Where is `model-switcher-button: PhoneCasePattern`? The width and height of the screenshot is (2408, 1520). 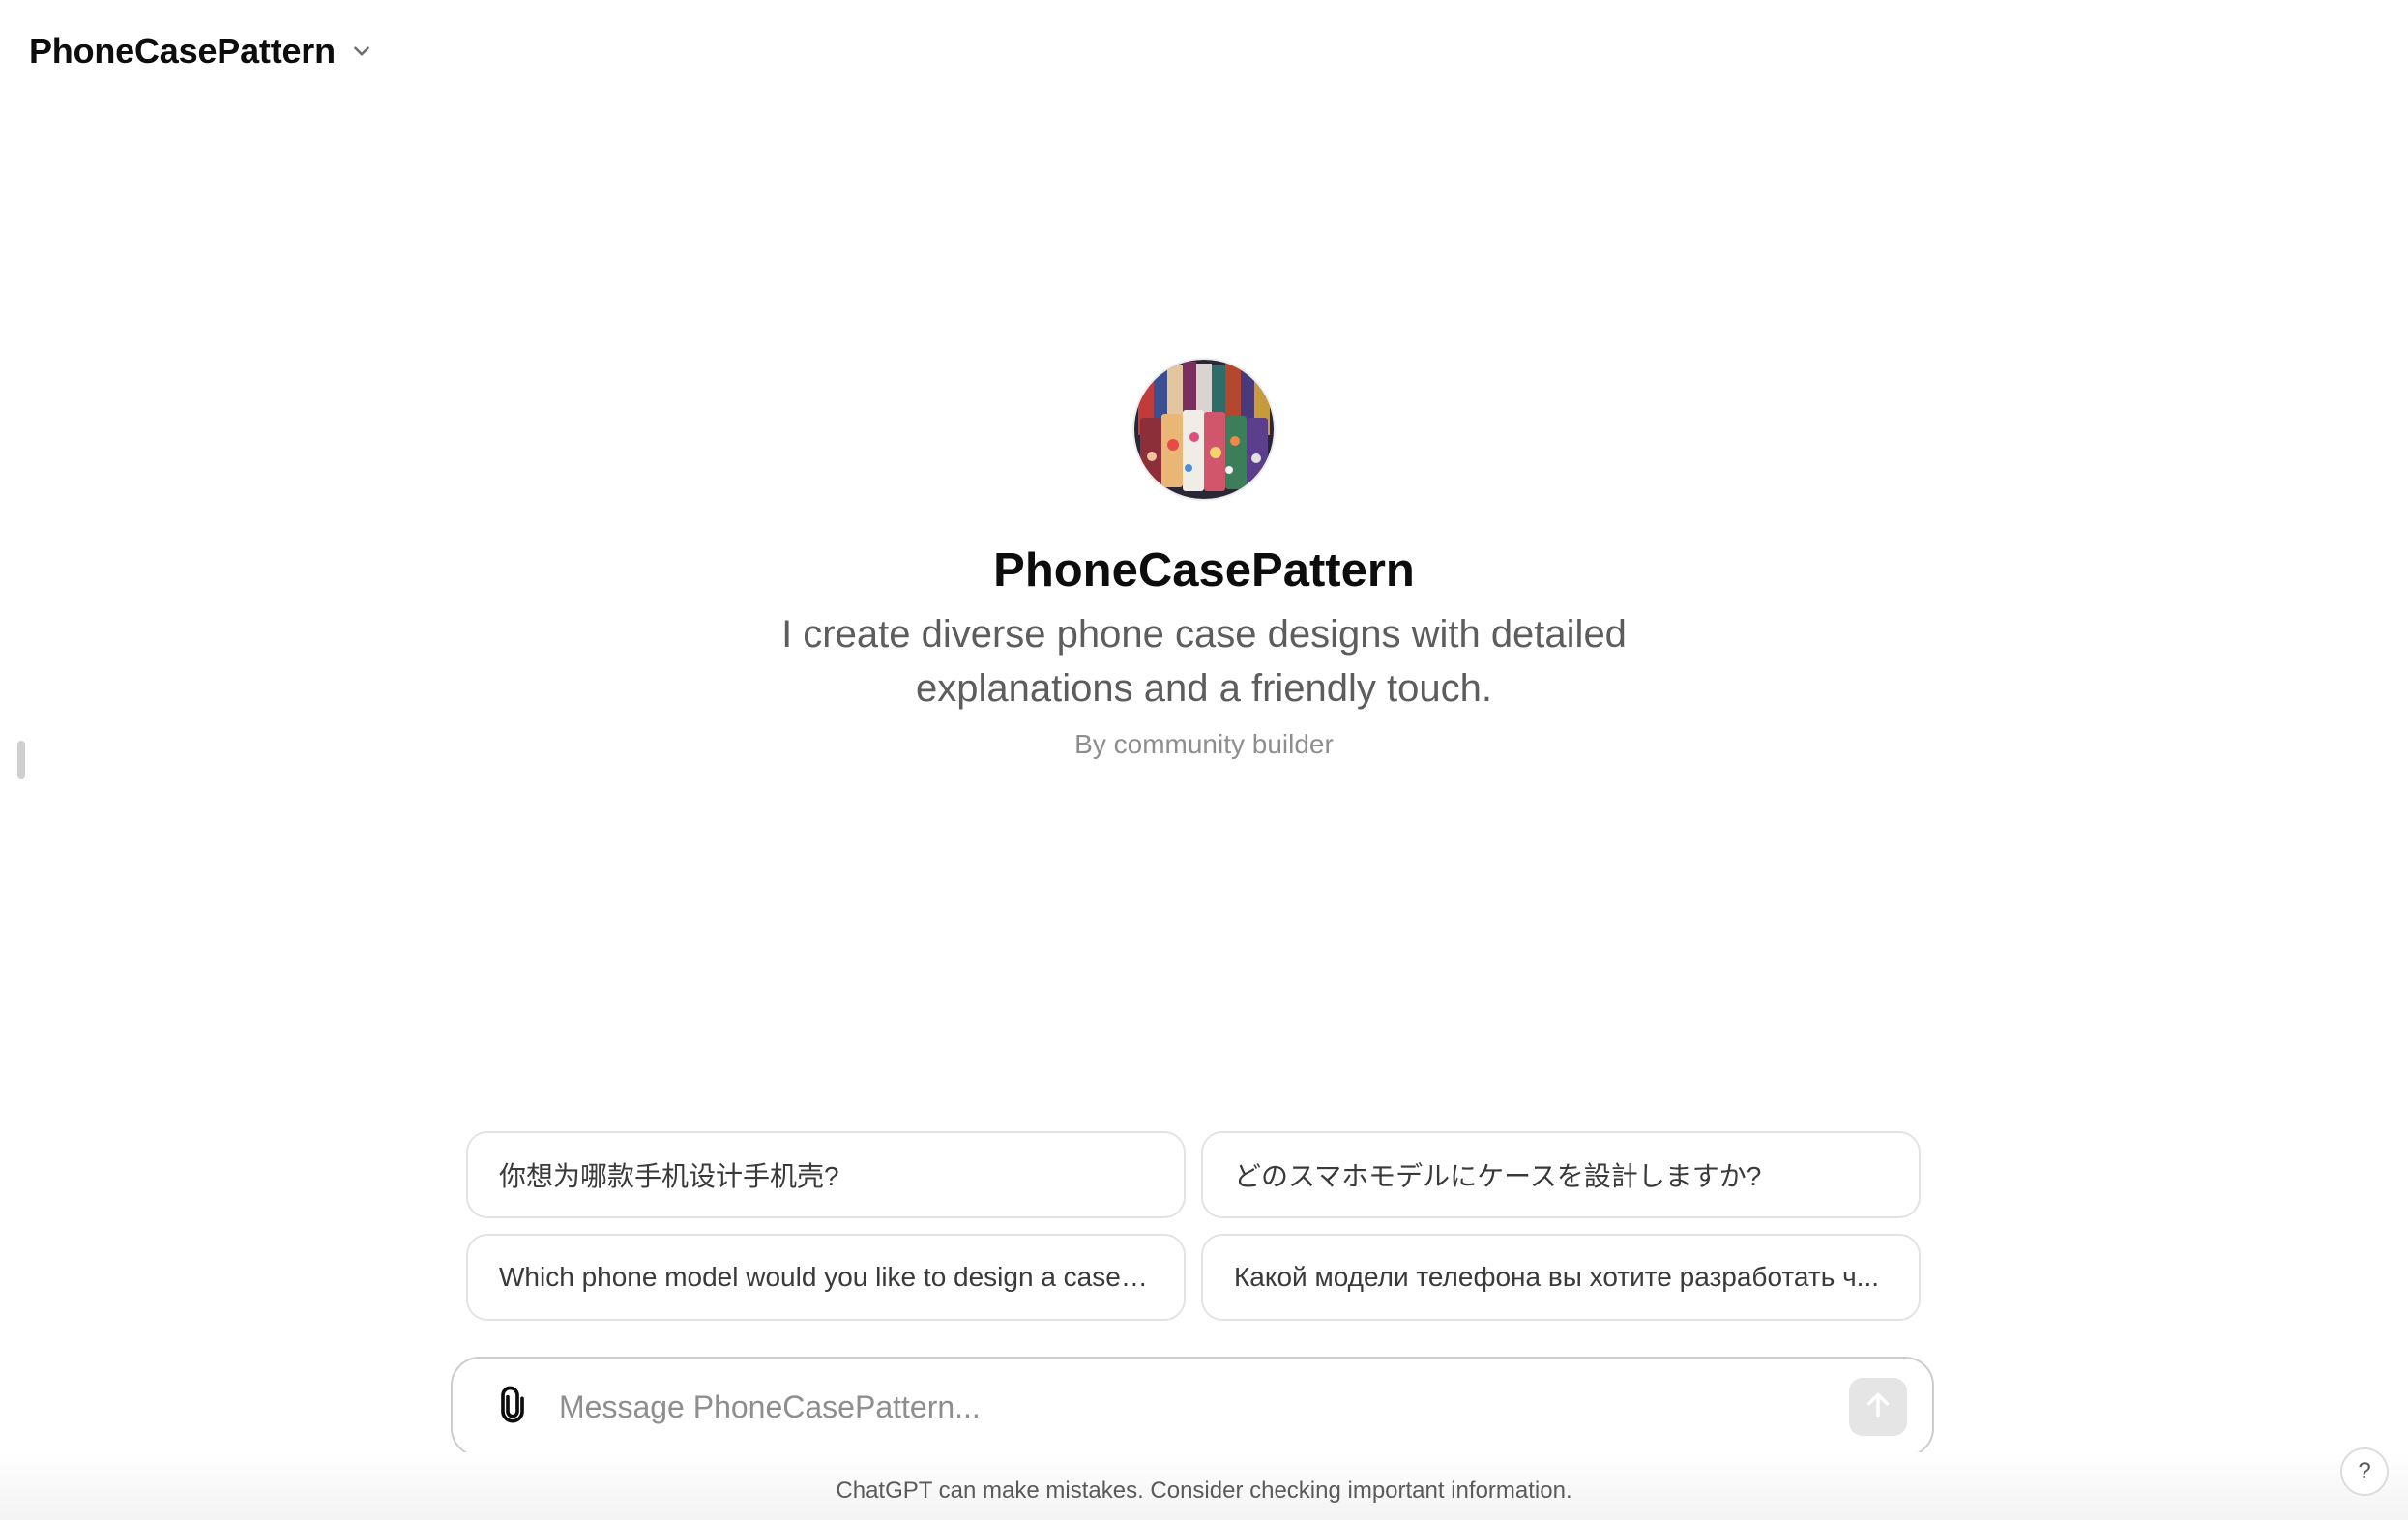 model-switcher-button: PhoneCasePattern is located at coordinates (201, 51).